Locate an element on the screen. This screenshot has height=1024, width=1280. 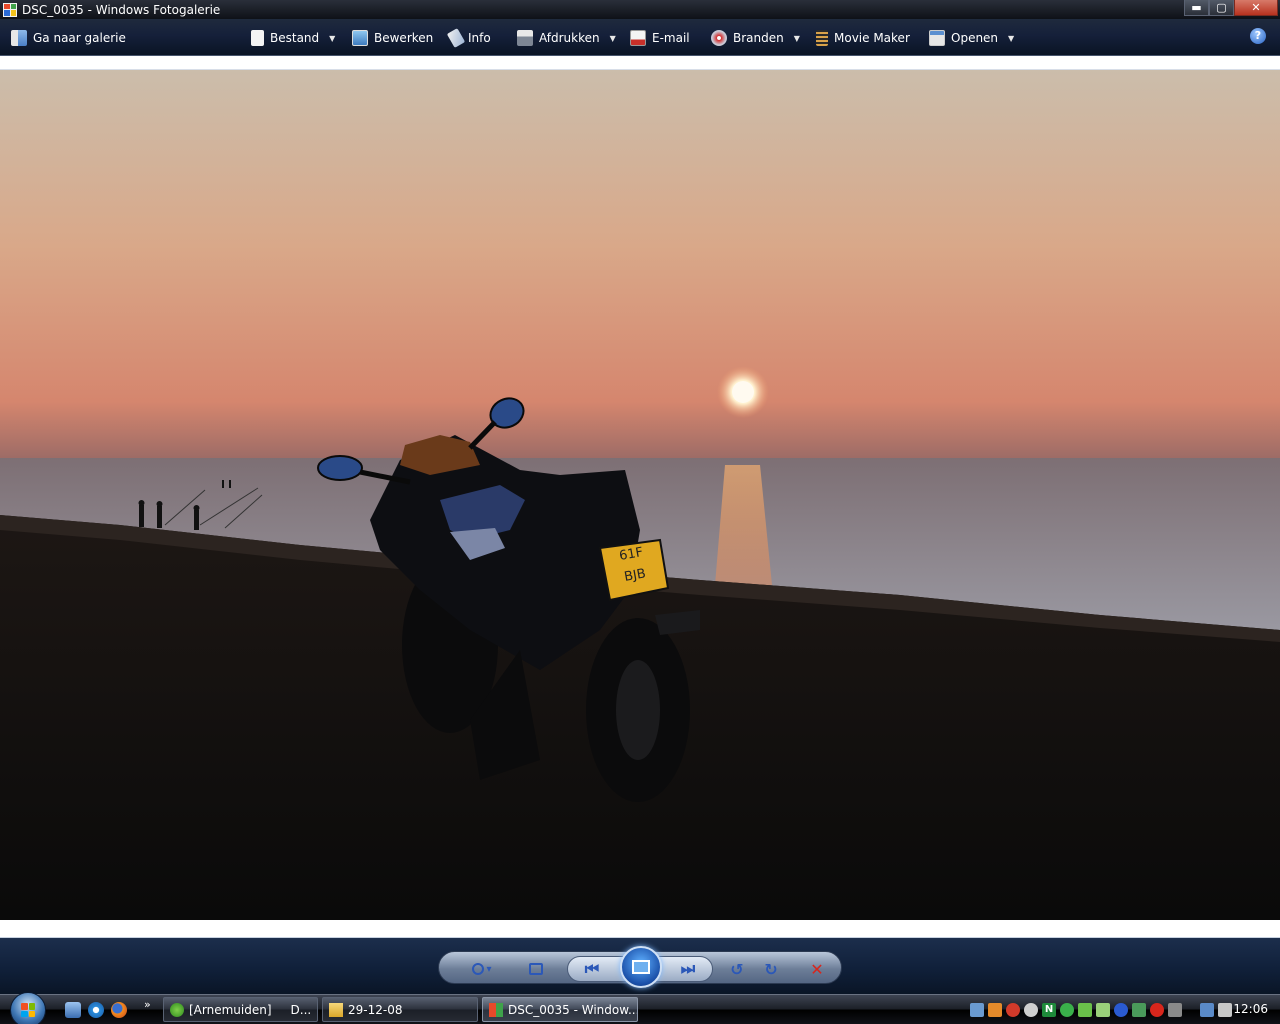
toolbar-separator is located at coordinates (640, 63).